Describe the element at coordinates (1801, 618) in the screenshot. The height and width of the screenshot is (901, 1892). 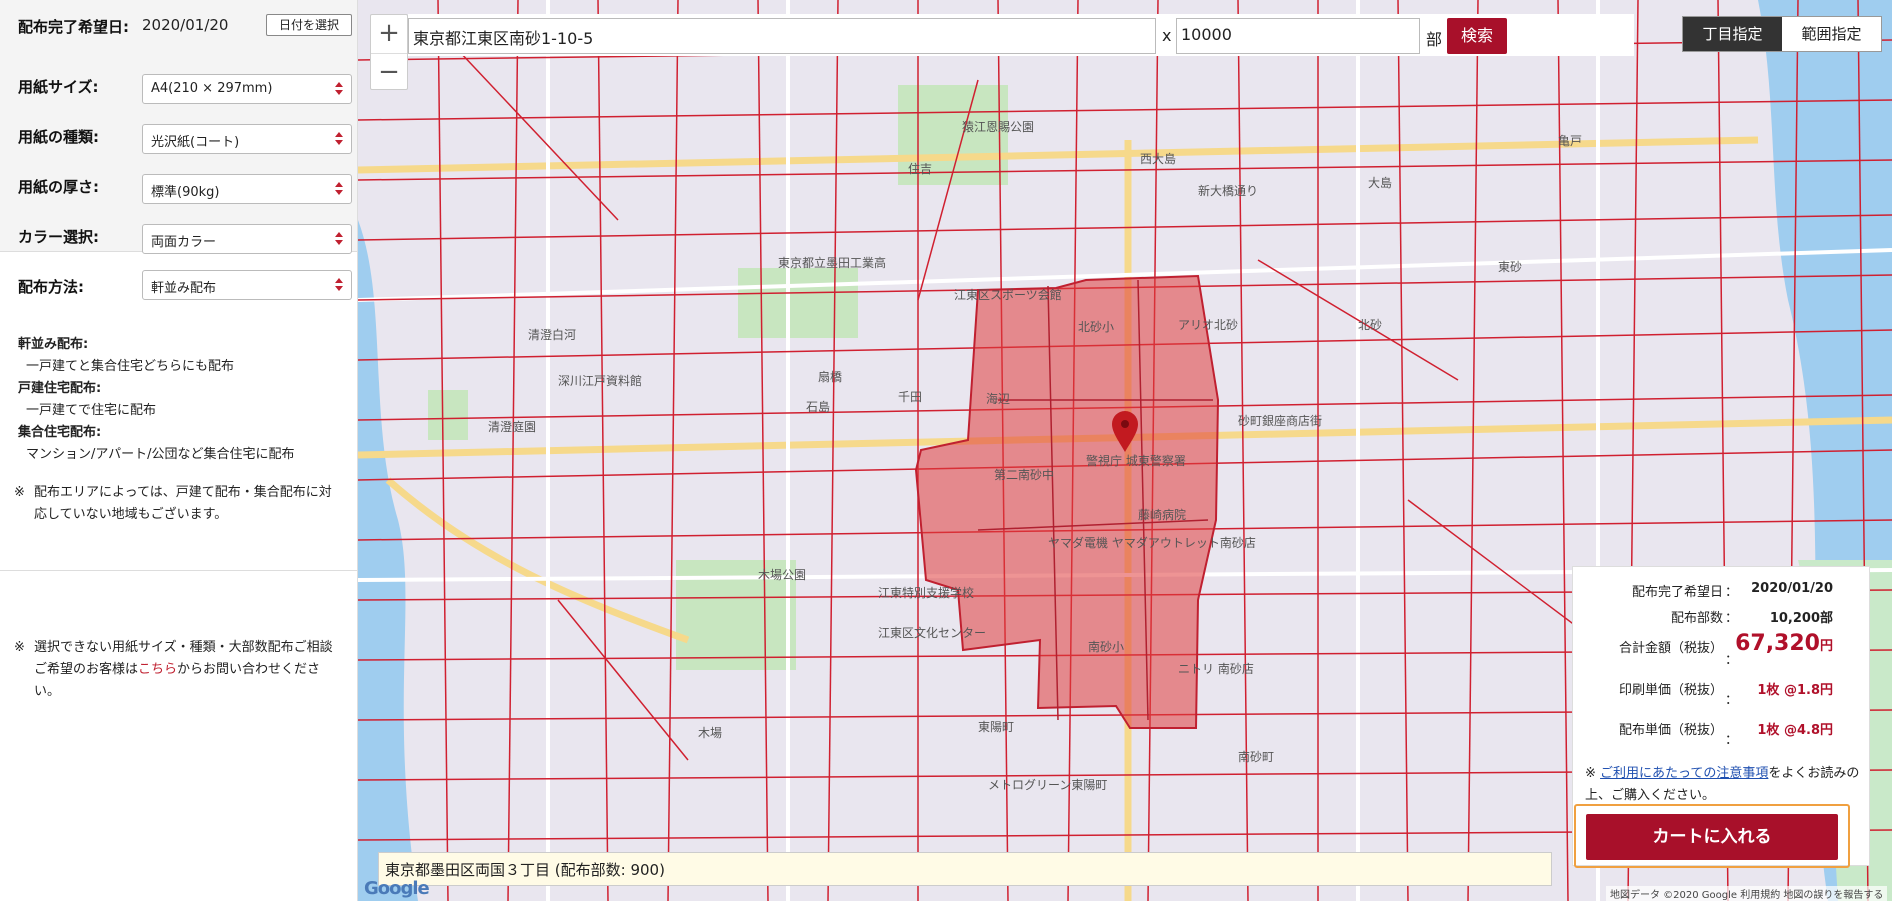
I see `summary-copies-value: 10,200部` at that location.